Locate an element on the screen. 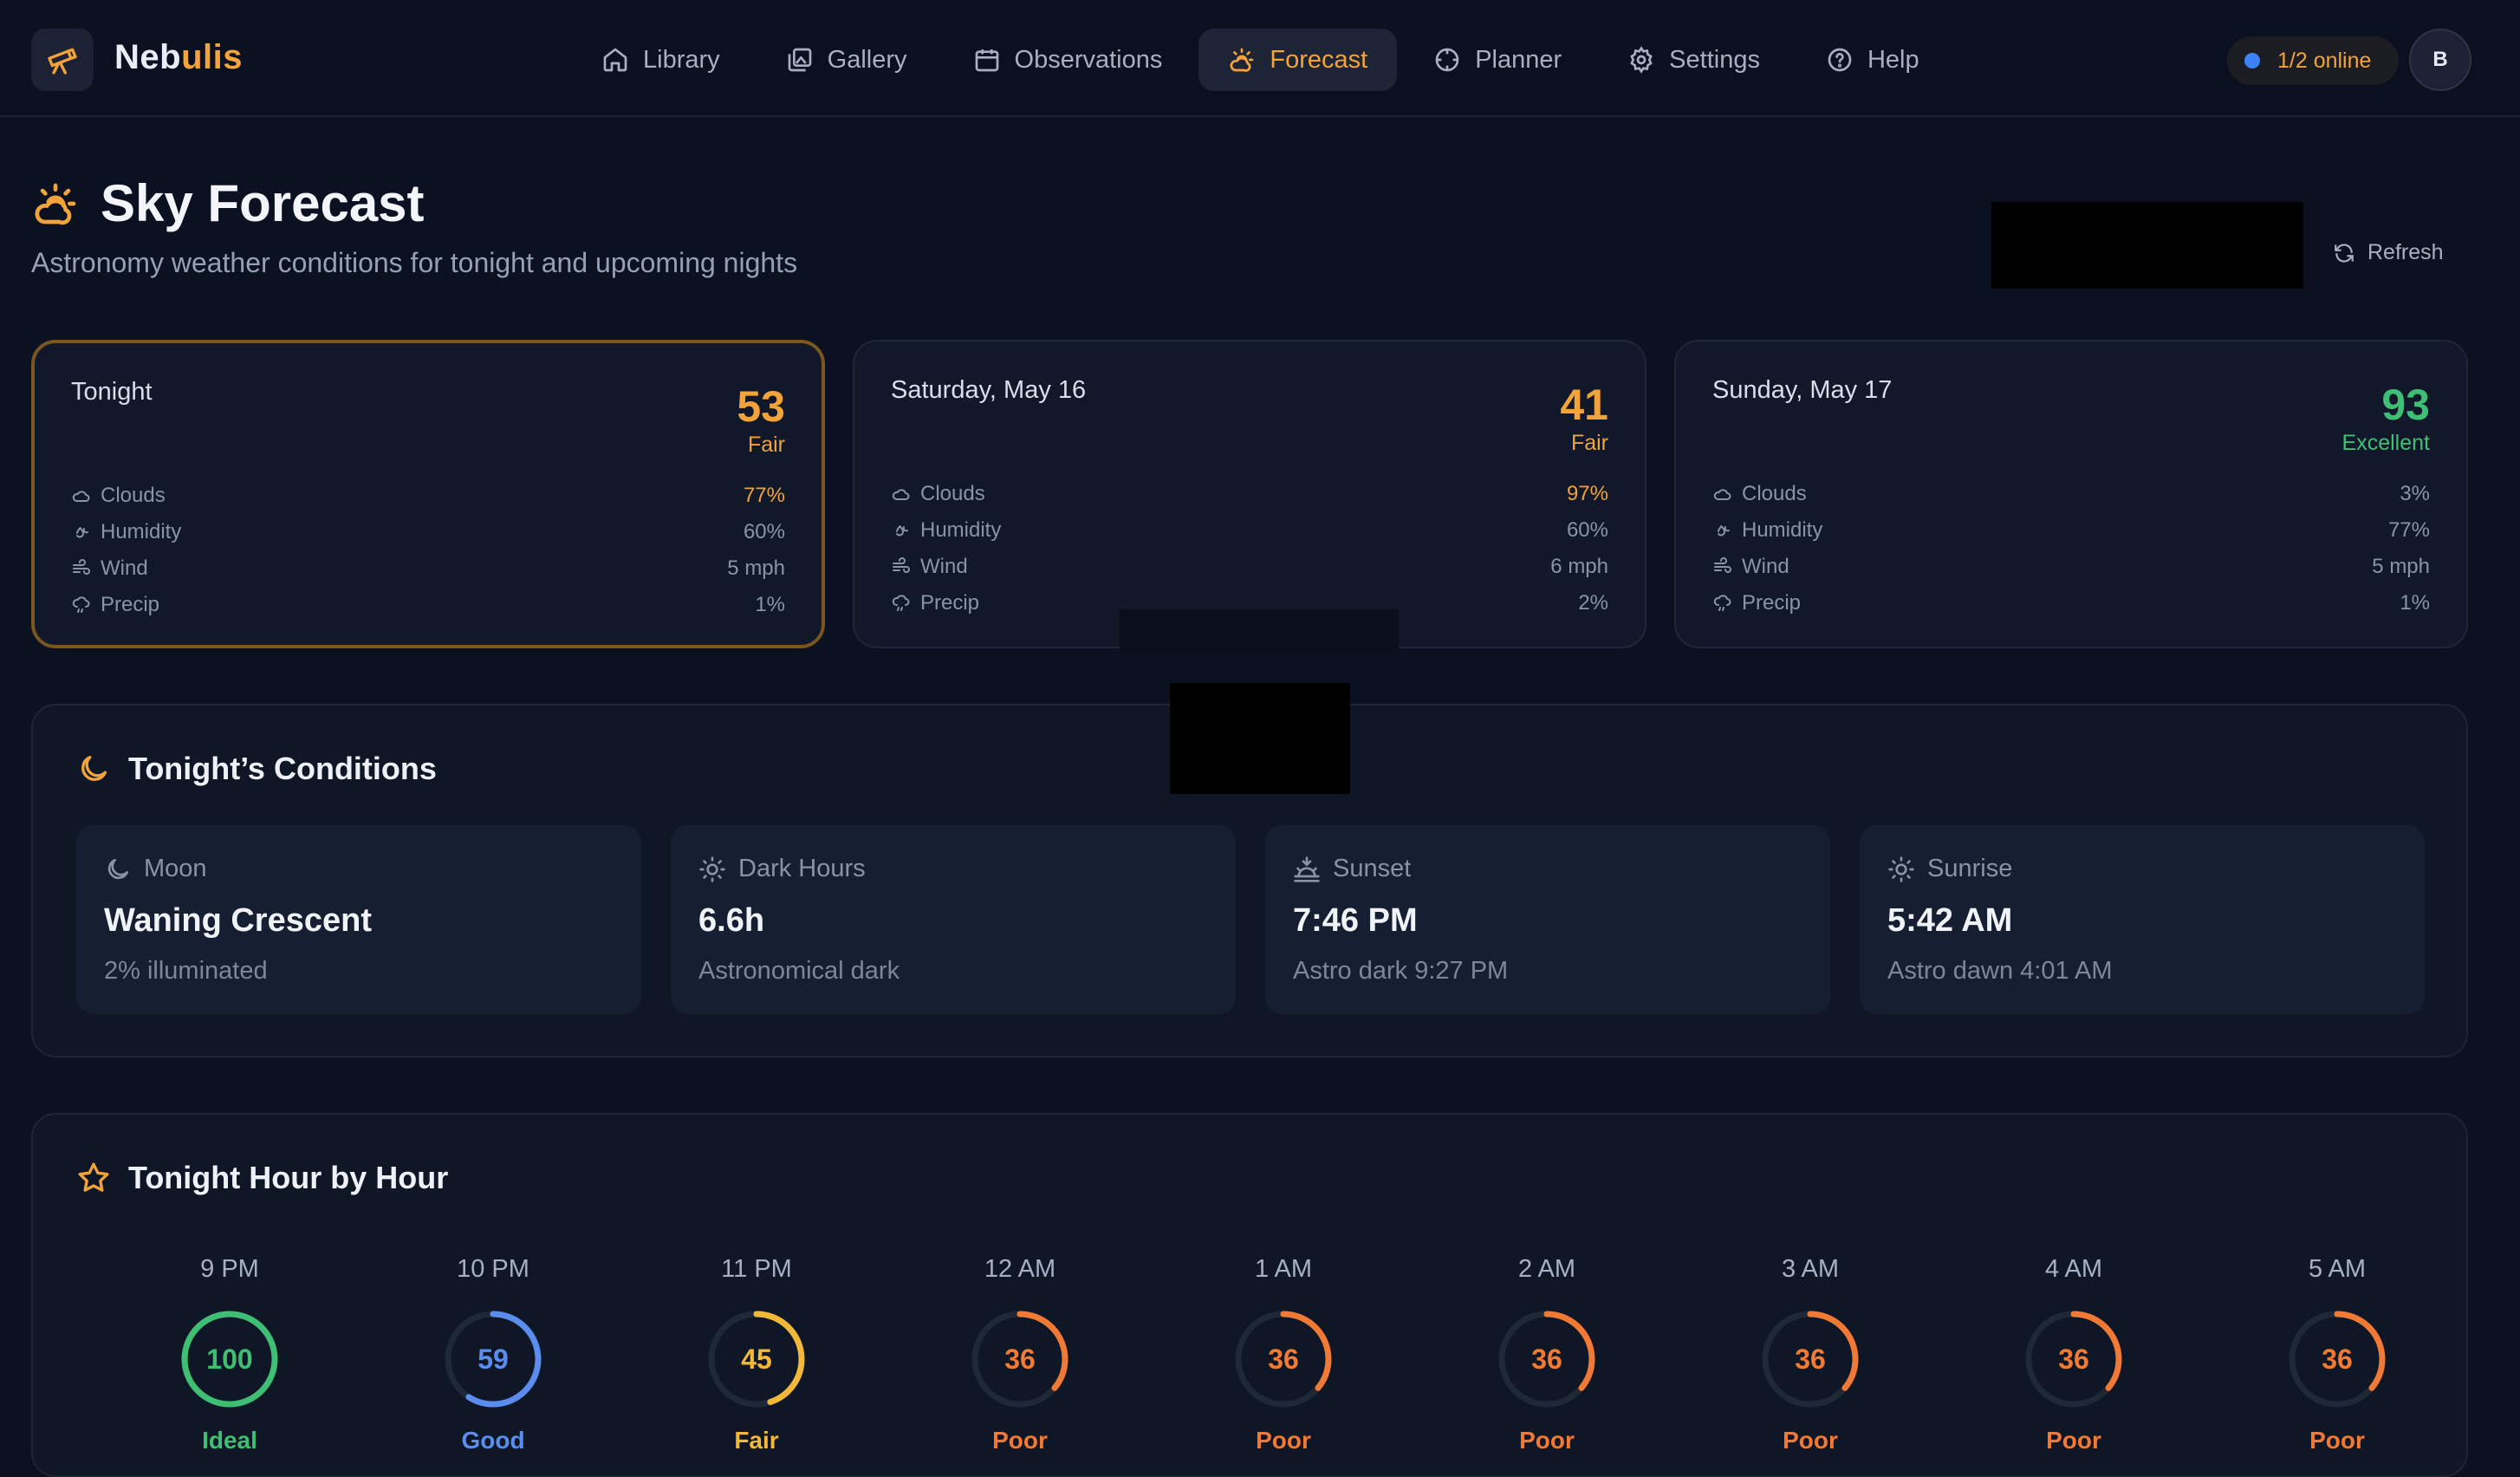  nav-settings: Settings is located at coordinates (1693, 60).